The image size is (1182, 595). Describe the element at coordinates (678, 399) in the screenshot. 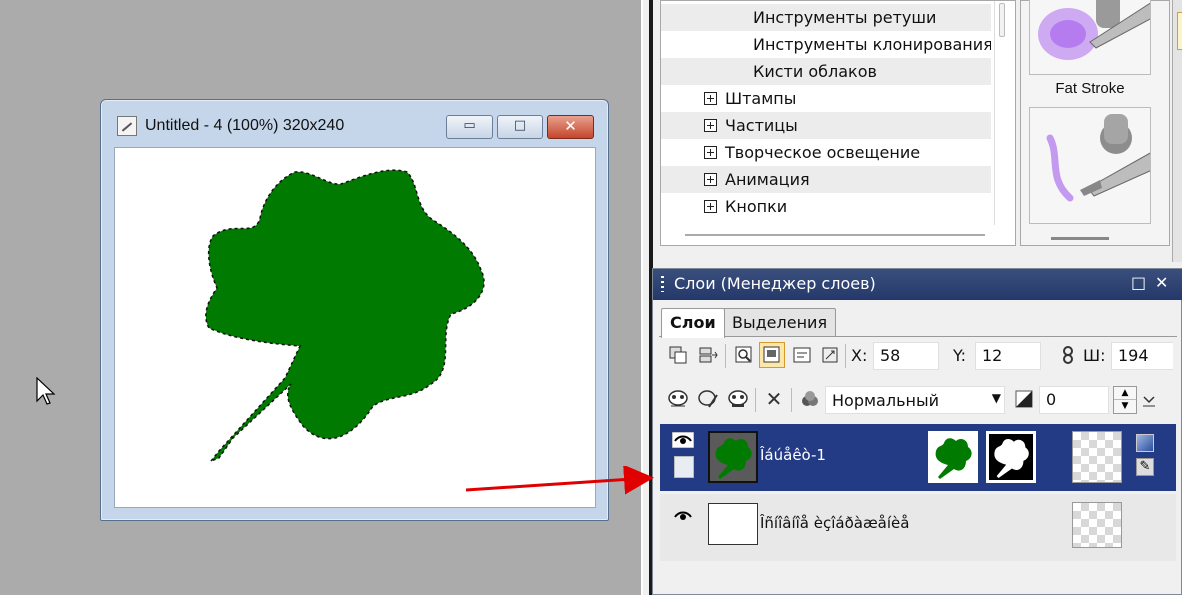

I see `mask-icon` at that location.